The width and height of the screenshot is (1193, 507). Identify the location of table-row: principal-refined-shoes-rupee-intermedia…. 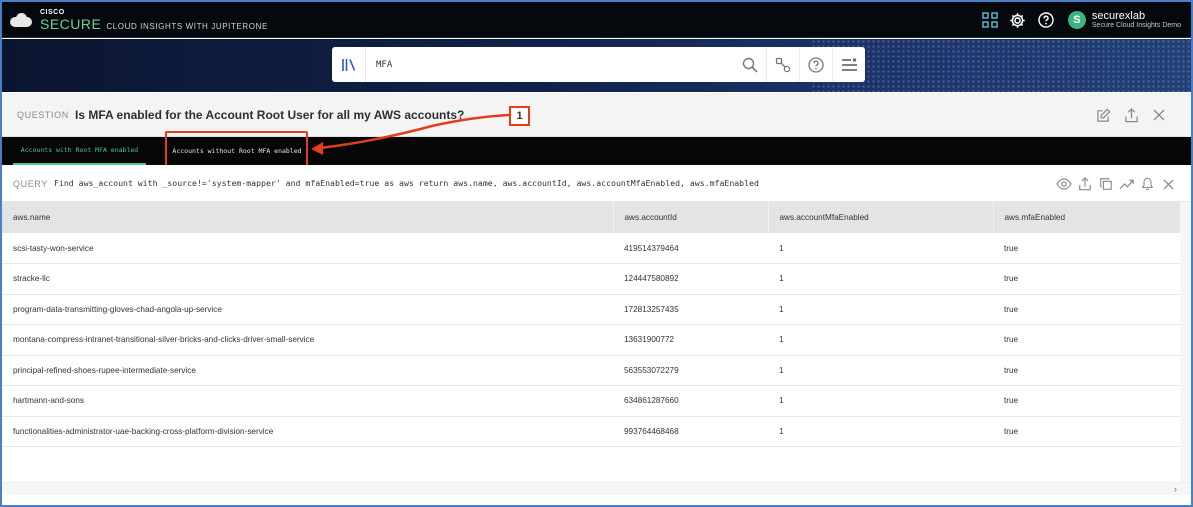
(591, 370).